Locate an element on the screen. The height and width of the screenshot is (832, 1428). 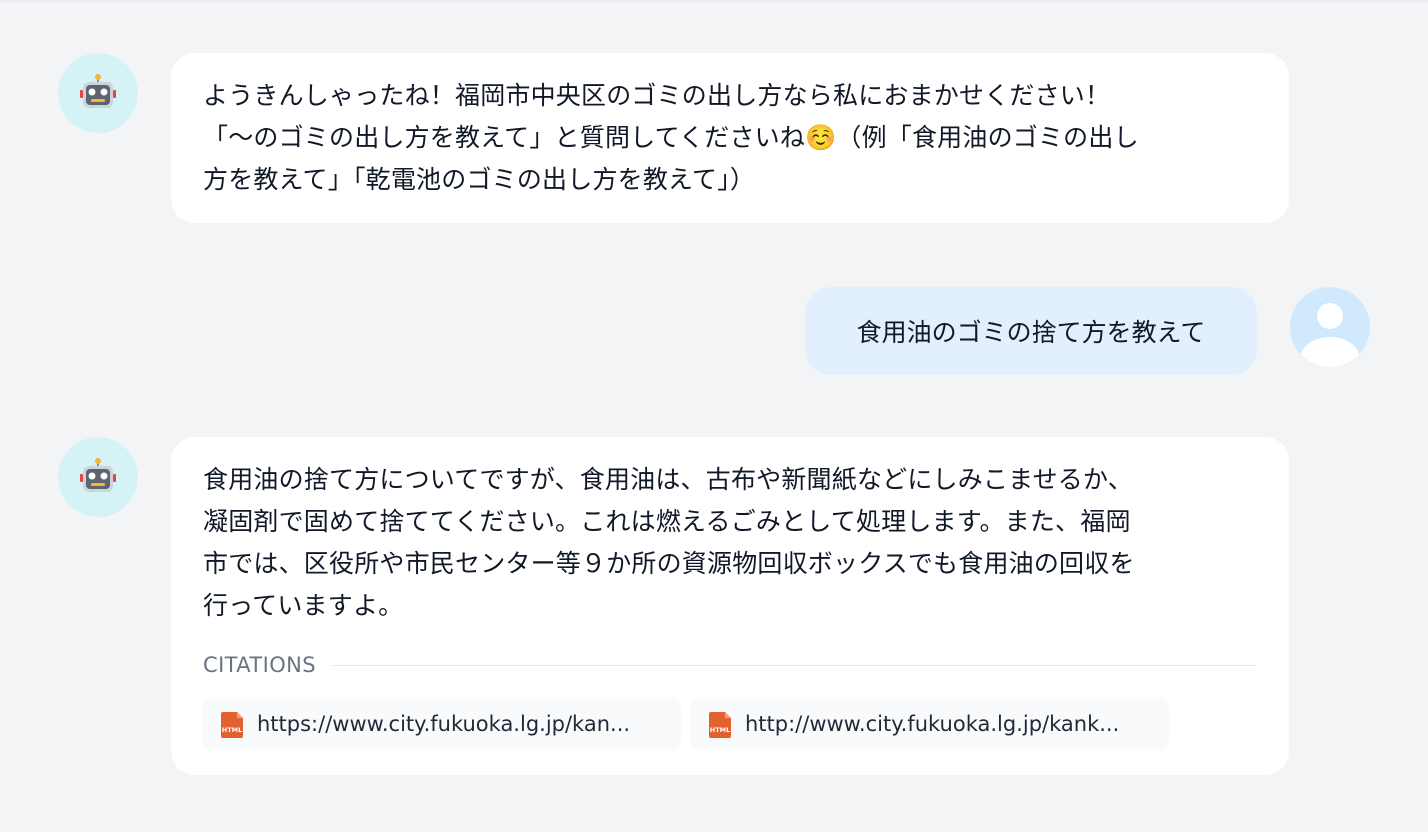
citations-label: CITATIONS is located at coordinates (259, 665).